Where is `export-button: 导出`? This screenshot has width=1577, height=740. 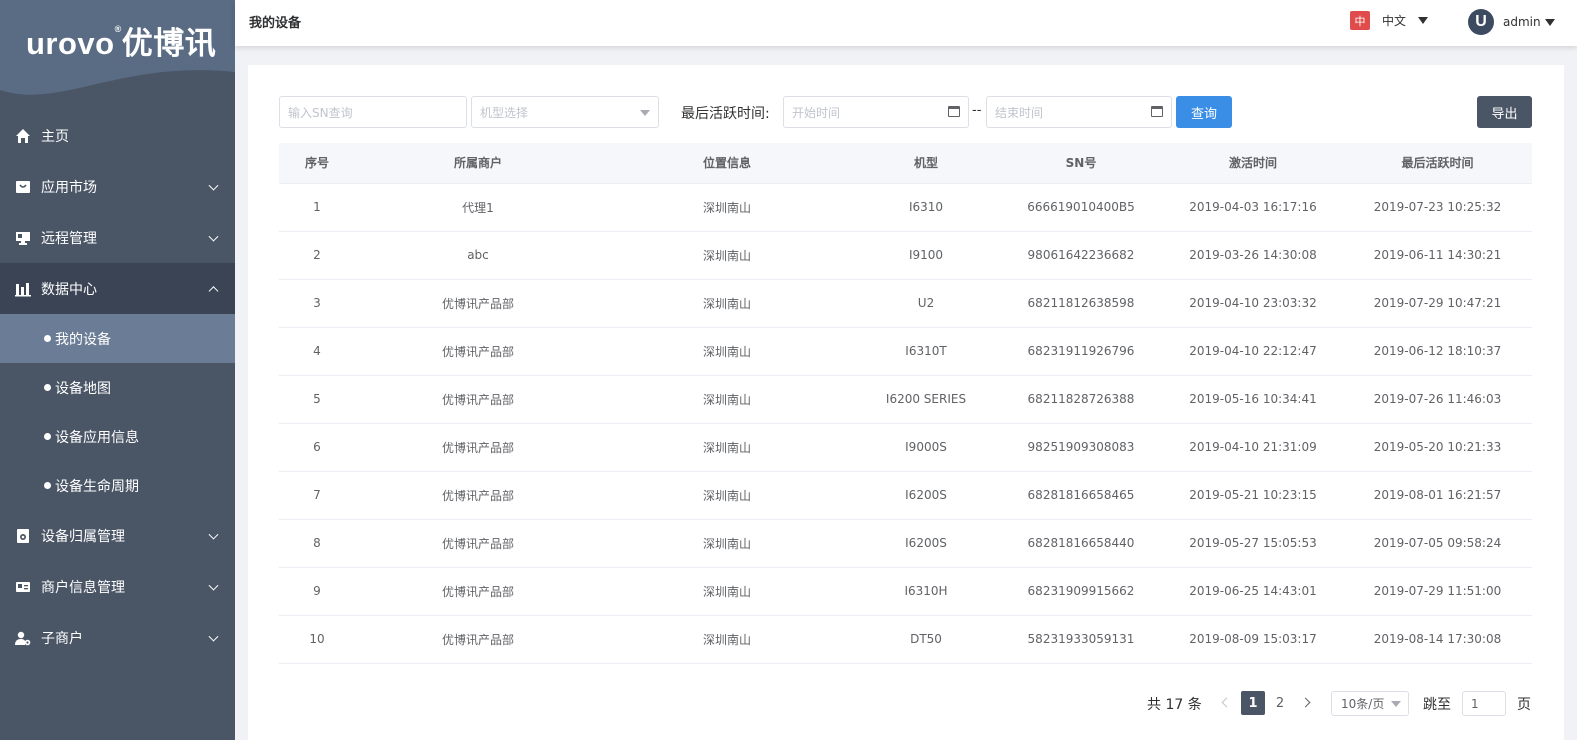 export-button: 导出 is located at coordinates (1504, 112).